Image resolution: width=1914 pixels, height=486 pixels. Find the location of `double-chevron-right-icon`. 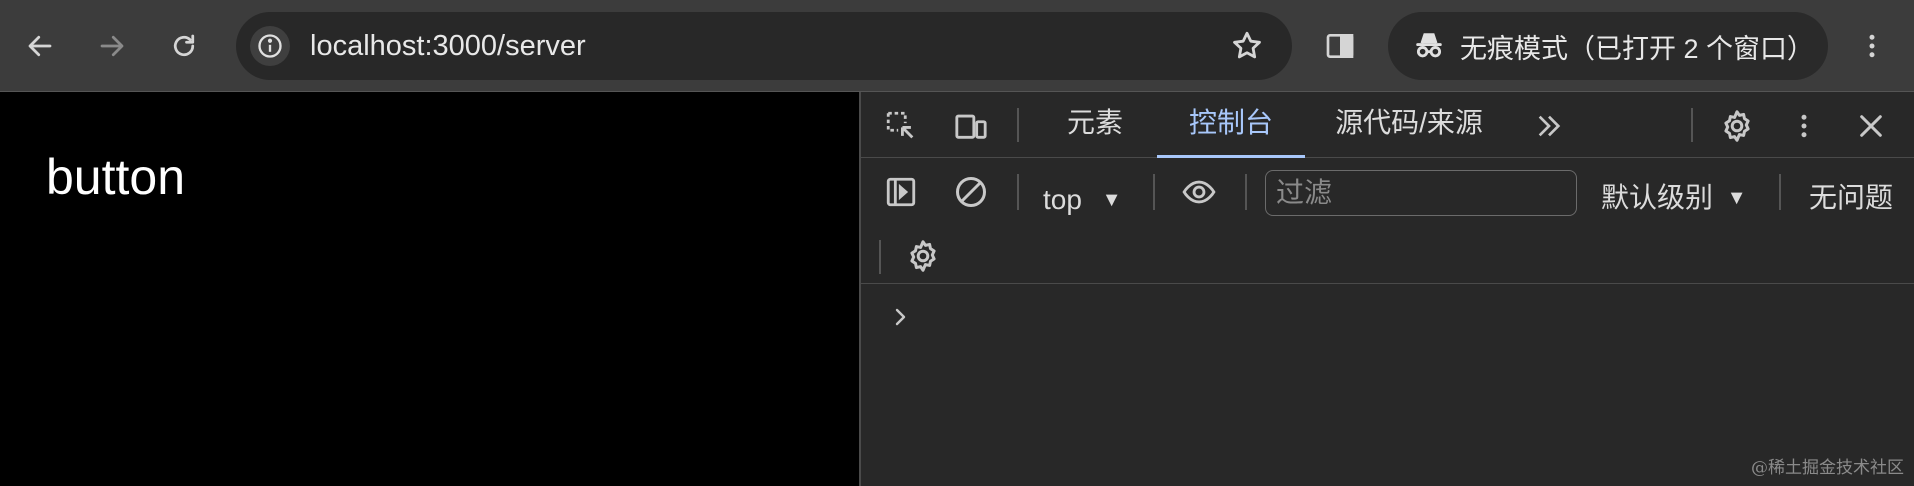

double-chevron-right-icon is located at coordinates (1549, 126).